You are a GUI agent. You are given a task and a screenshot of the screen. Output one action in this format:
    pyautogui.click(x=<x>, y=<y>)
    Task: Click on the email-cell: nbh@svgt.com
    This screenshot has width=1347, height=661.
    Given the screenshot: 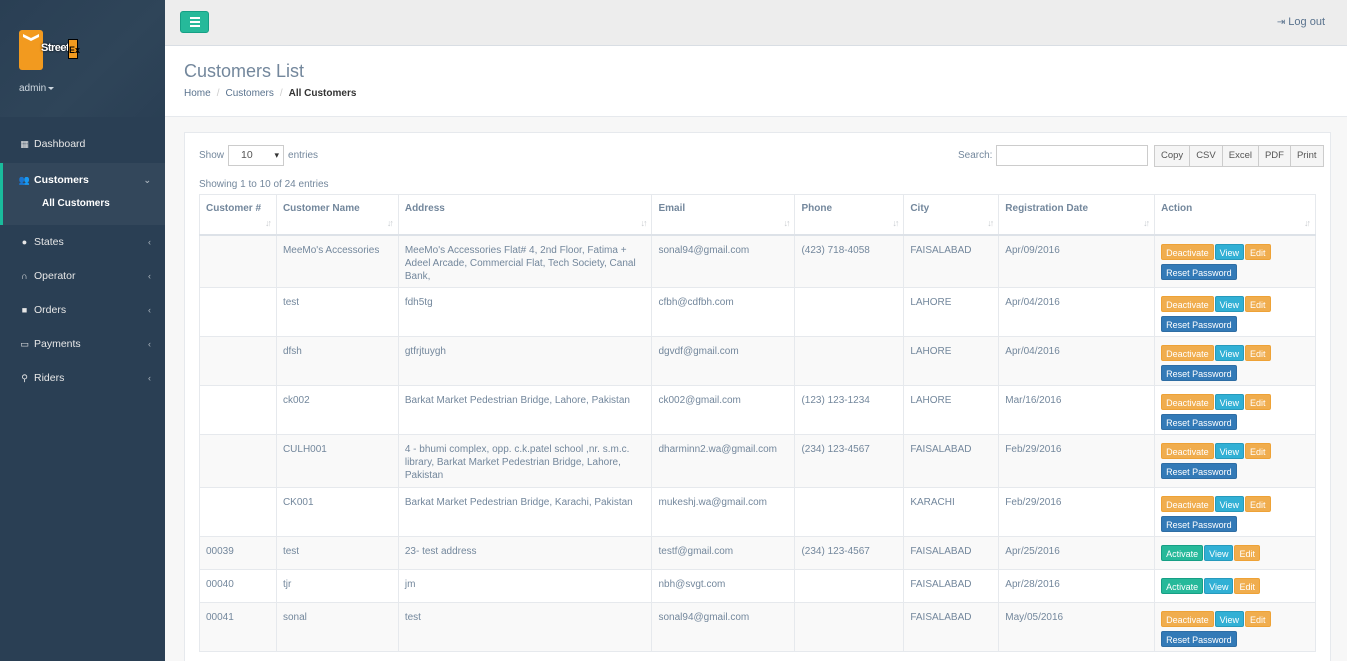 What is the action you would take?
    pyautogui.click(x=723, y=586)
    